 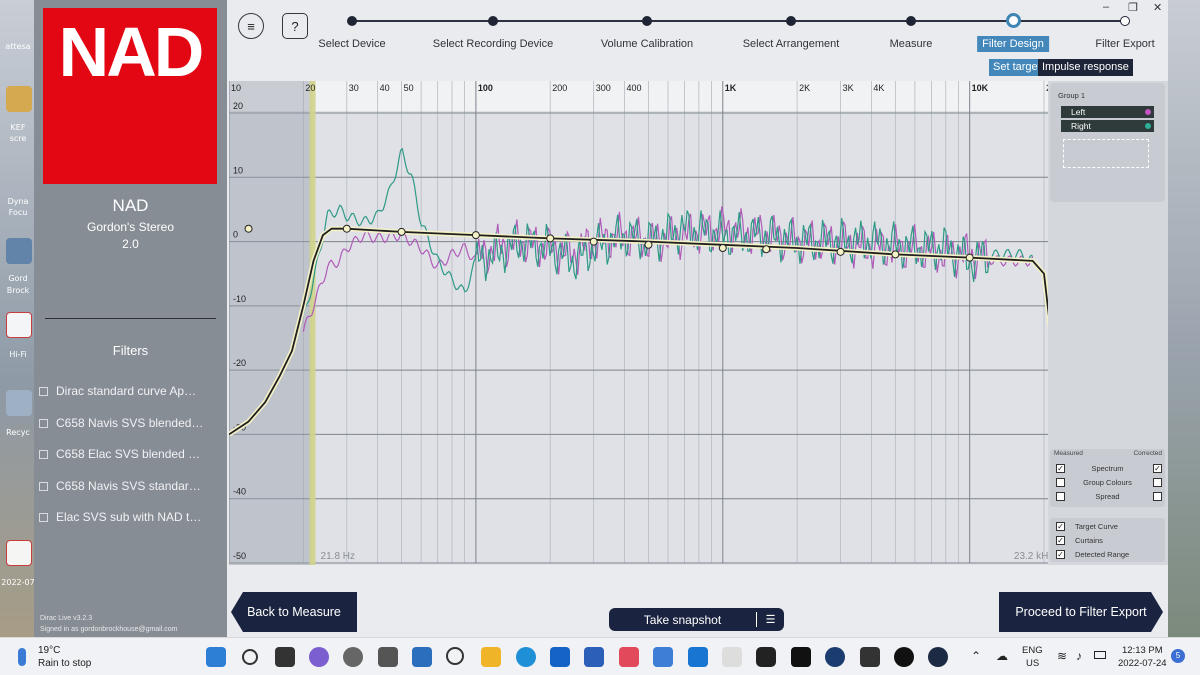 I want to click on clock-date: 2022-07-24, so click(x=1142, y=663).